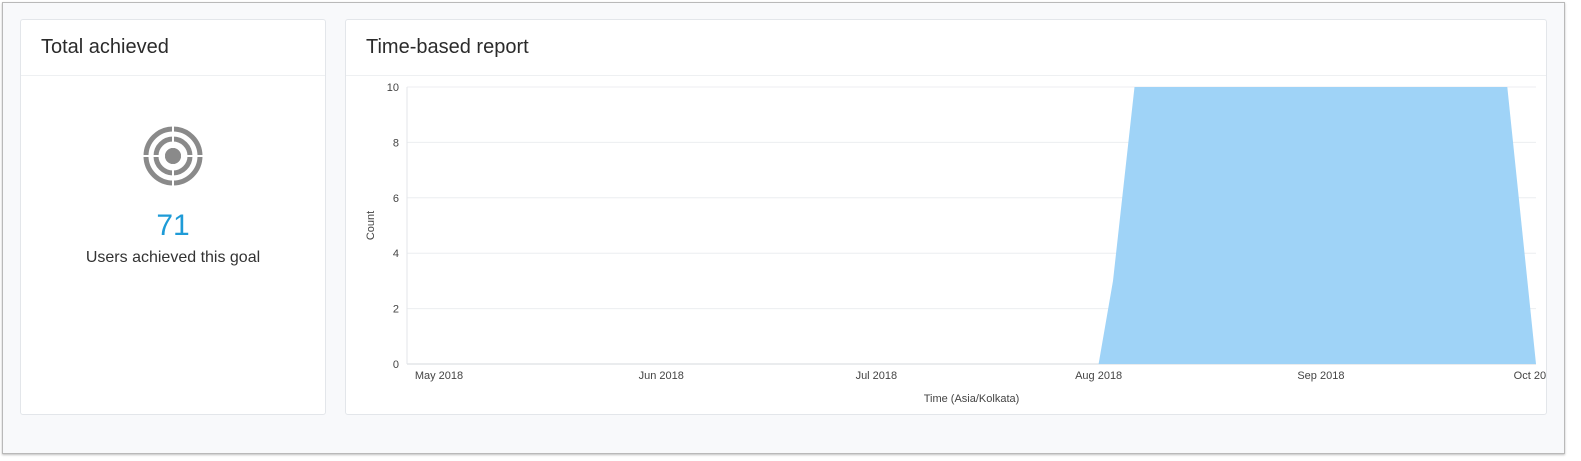 Image resolution: width=1581 pixels, height=461 pixels. Describe the element at coordinates (877, 376) in the screenshot. I see `x-tick-label: Jul 2018` at that location.